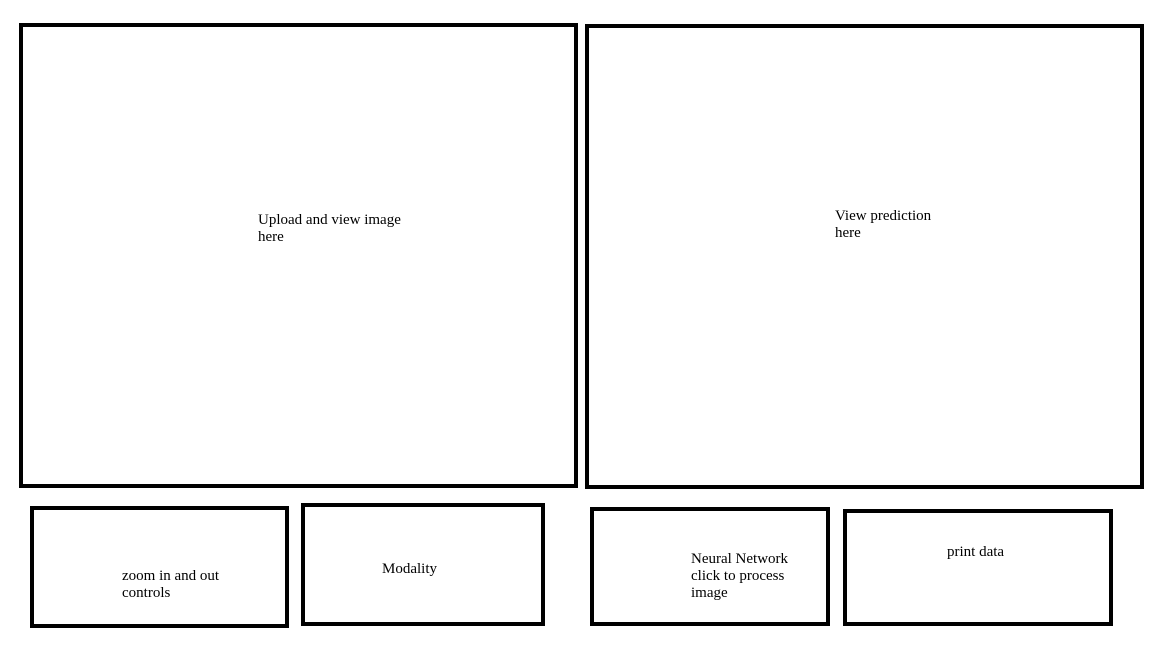 The height and width of the screenshot is (648, 1152). What do you see at coordinates (329, 228) in the screenshot?
I see `upload-image-label: Upload and view image here` at bounding box center [329, 228].